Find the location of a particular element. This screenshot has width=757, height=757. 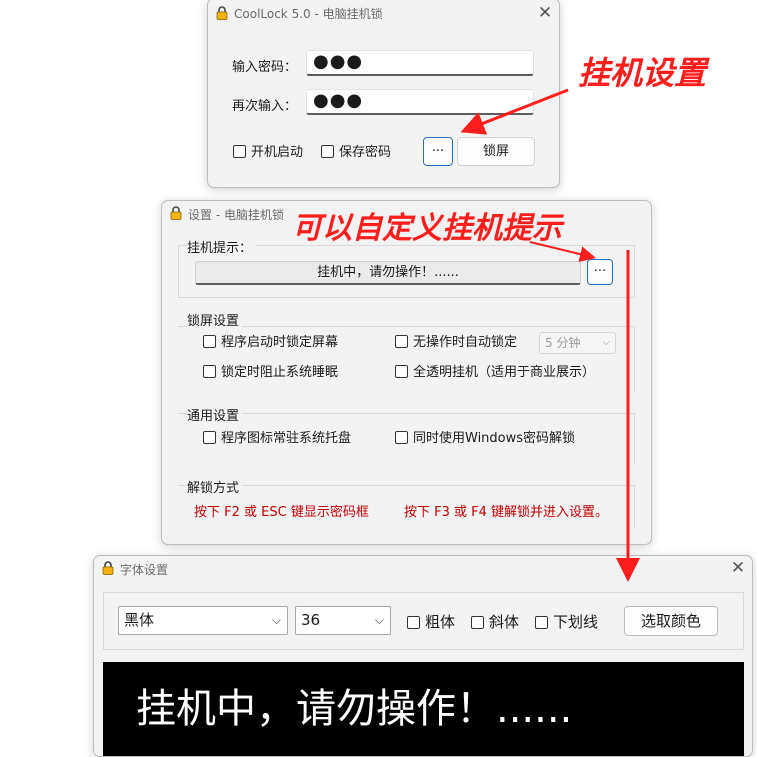

auto-lock-idle-checkbox: 无操作时自动锁定 is located at coordinates (456, 343).